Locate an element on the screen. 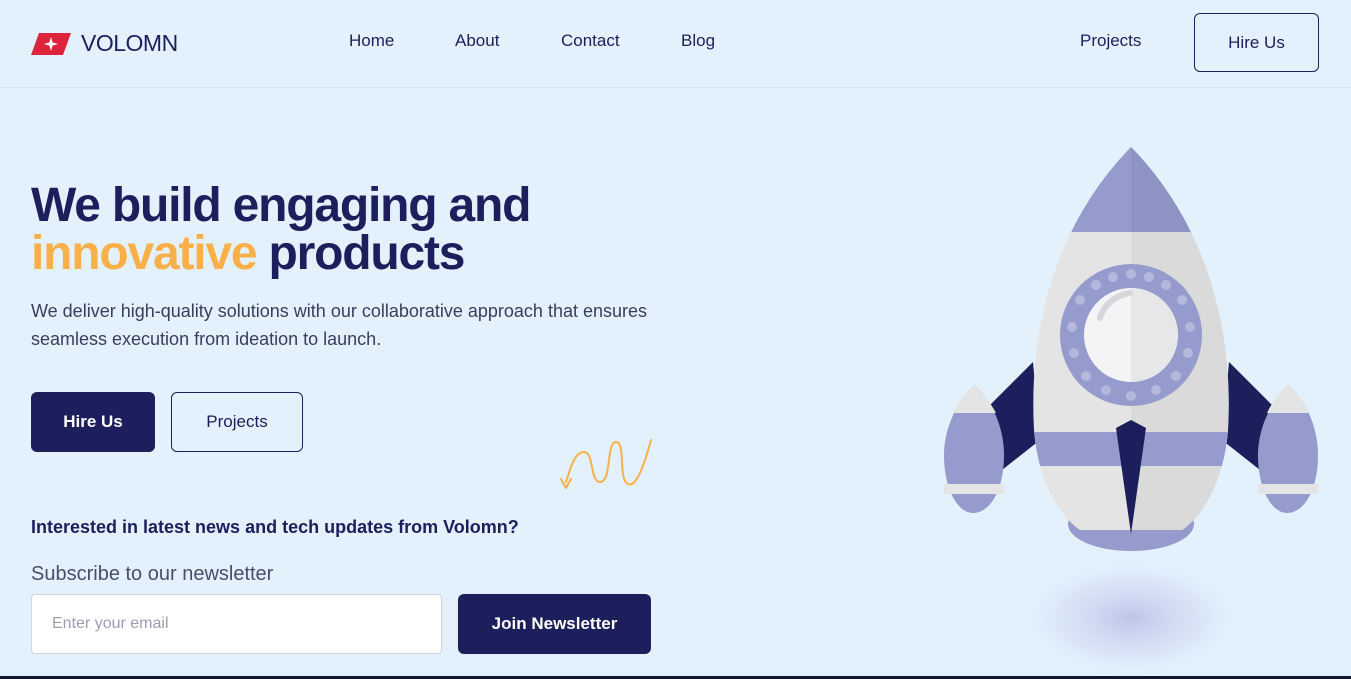 This screenshot has height=679, width=1351. brand-name: VOLOMN is located at coordinates (129, 43).